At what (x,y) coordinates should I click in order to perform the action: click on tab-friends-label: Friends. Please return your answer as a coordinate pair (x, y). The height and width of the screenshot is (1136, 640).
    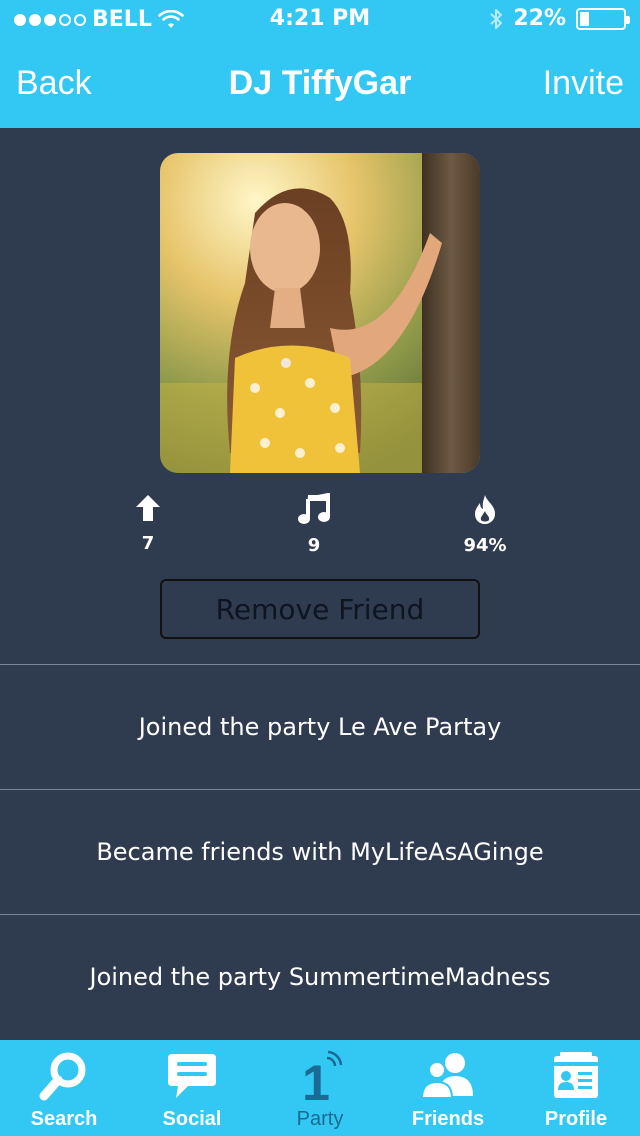
    Looking at the image, I should click on (448, 1119).